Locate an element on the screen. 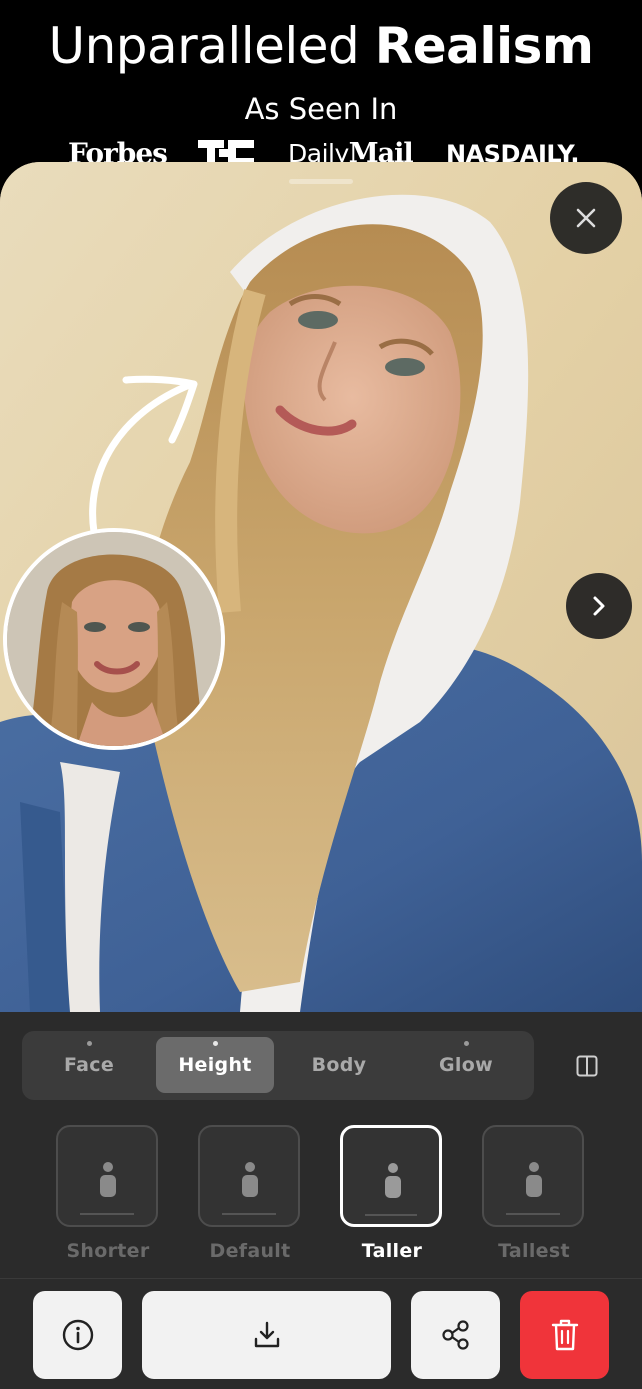  tab-label: Height is located at coordinates (215, 1065).